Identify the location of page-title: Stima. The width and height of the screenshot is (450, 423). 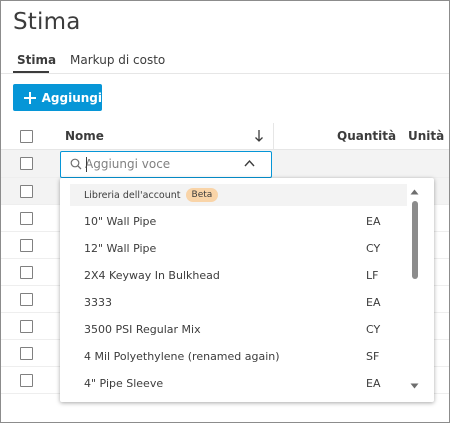
(47, 22).